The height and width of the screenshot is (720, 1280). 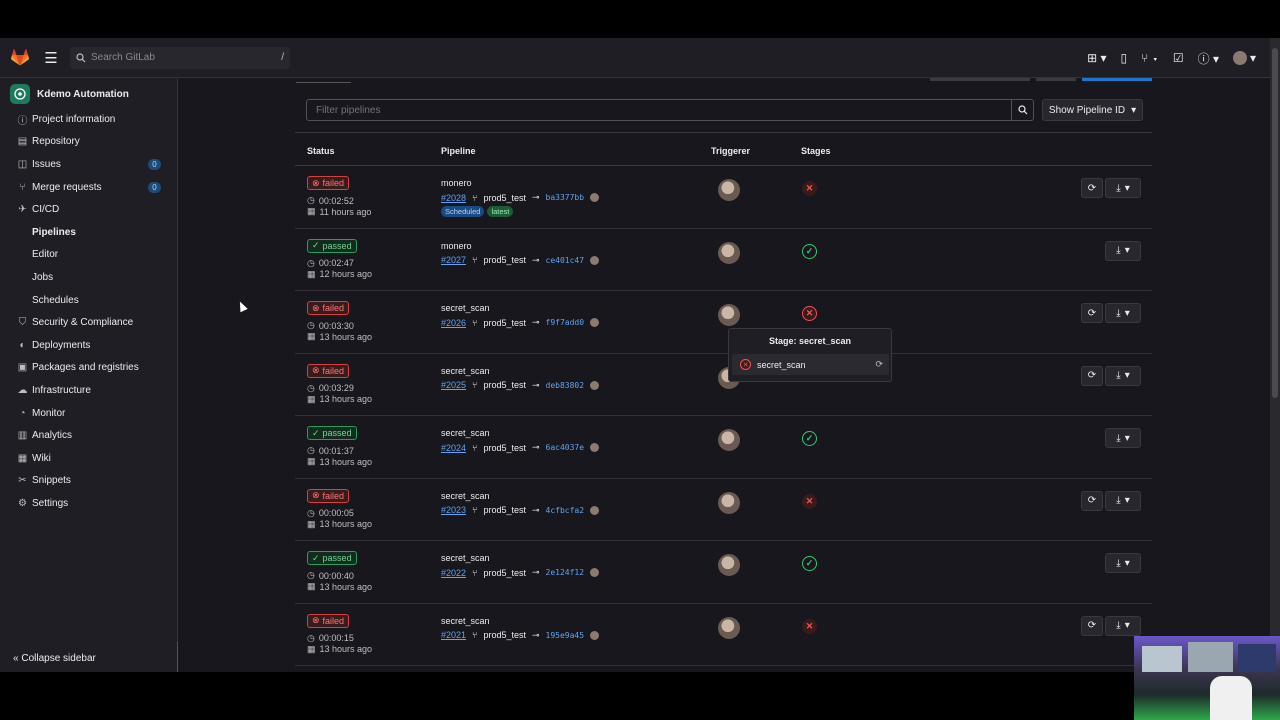 What do you see at coordinates (88, 232) in the screenshot?
I see `sidebar-subitem-pipelines: Pipelines` at bounding box center [88, 232].